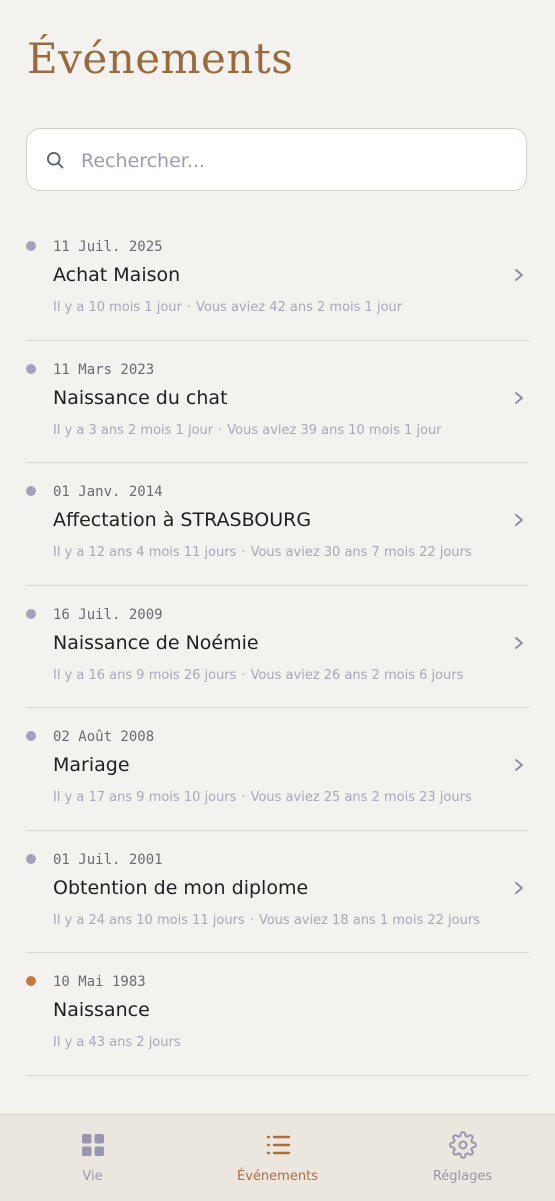  Describe the element at coordinates (91, 765) in the screenshot. I see `event-name: Mariage` at that location.